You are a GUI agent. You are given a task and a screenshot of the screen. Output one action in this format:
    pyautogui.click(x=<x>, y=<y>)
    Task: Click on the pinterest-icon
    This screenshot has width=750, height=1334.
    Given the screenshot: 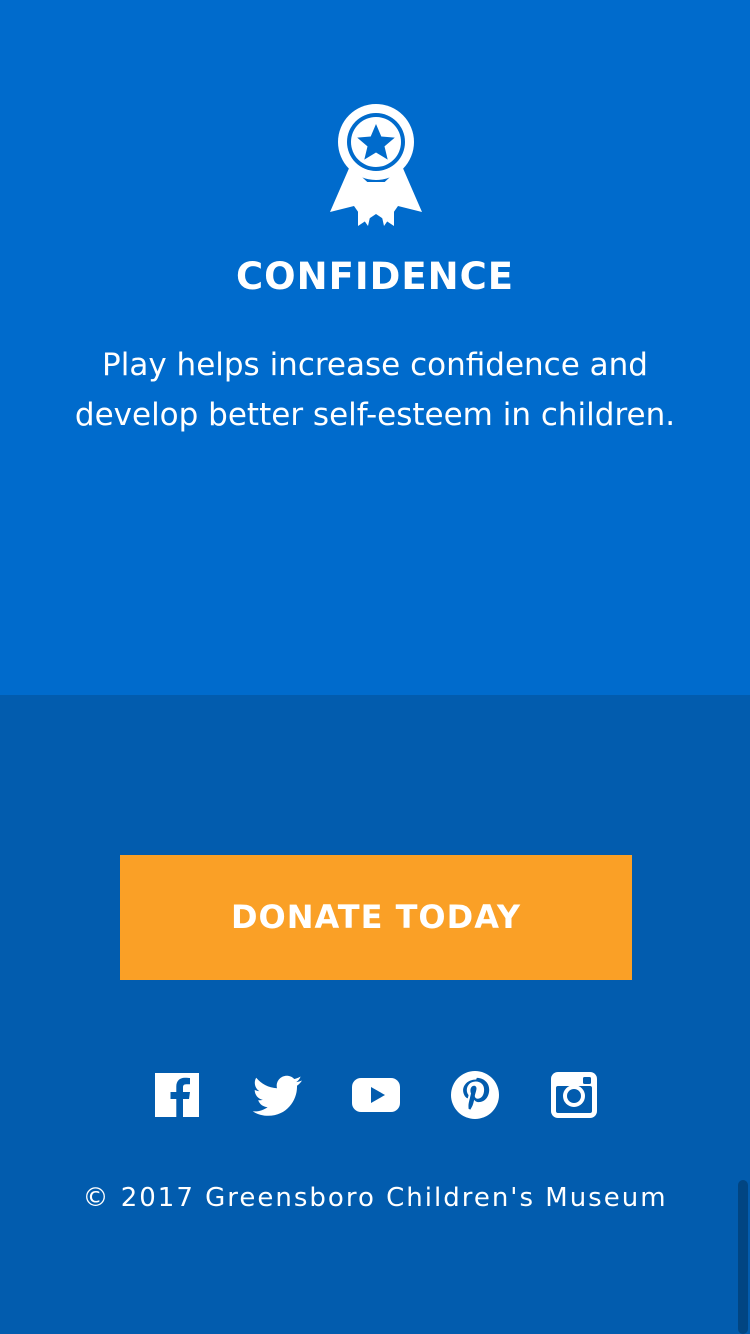 What is the action you would take?
    pyautogui.click(x=475, y=1095)
    